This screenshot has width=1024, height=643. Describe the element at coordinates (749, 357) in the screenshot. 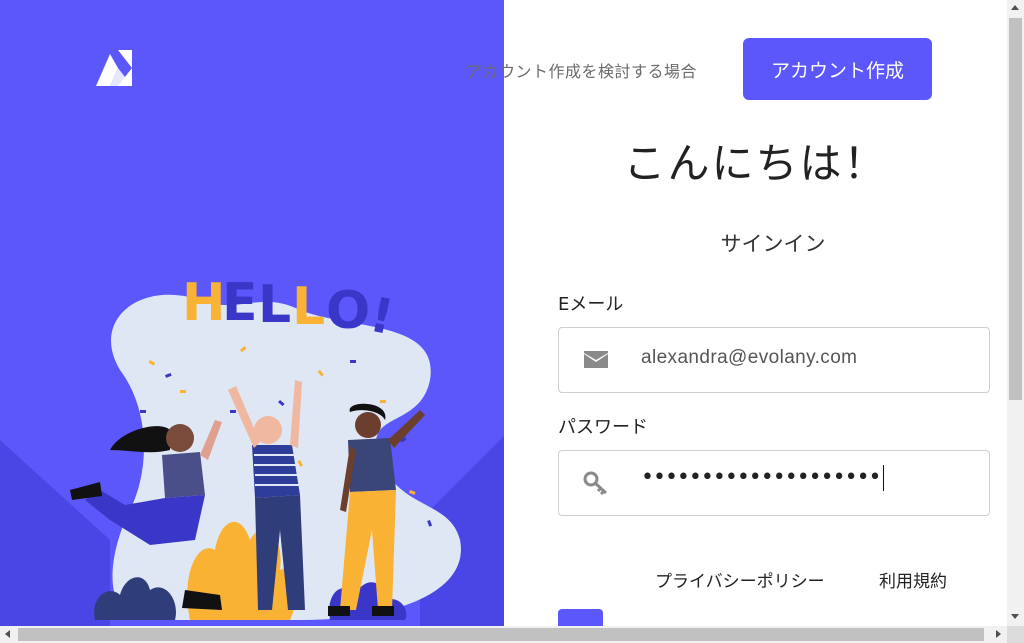

I see `email-value: alexandra@evolany.com` at that location.